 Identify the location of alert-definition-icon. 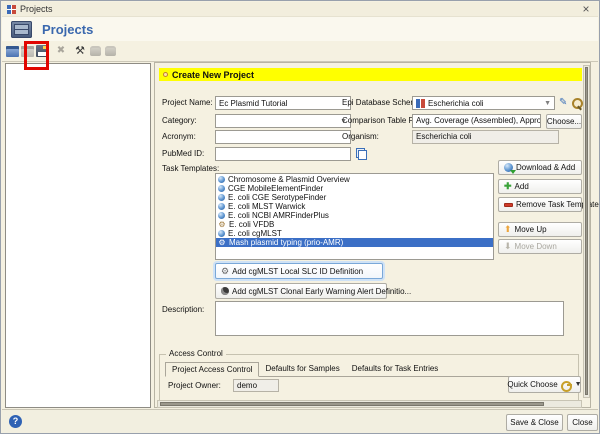
(225, 291).